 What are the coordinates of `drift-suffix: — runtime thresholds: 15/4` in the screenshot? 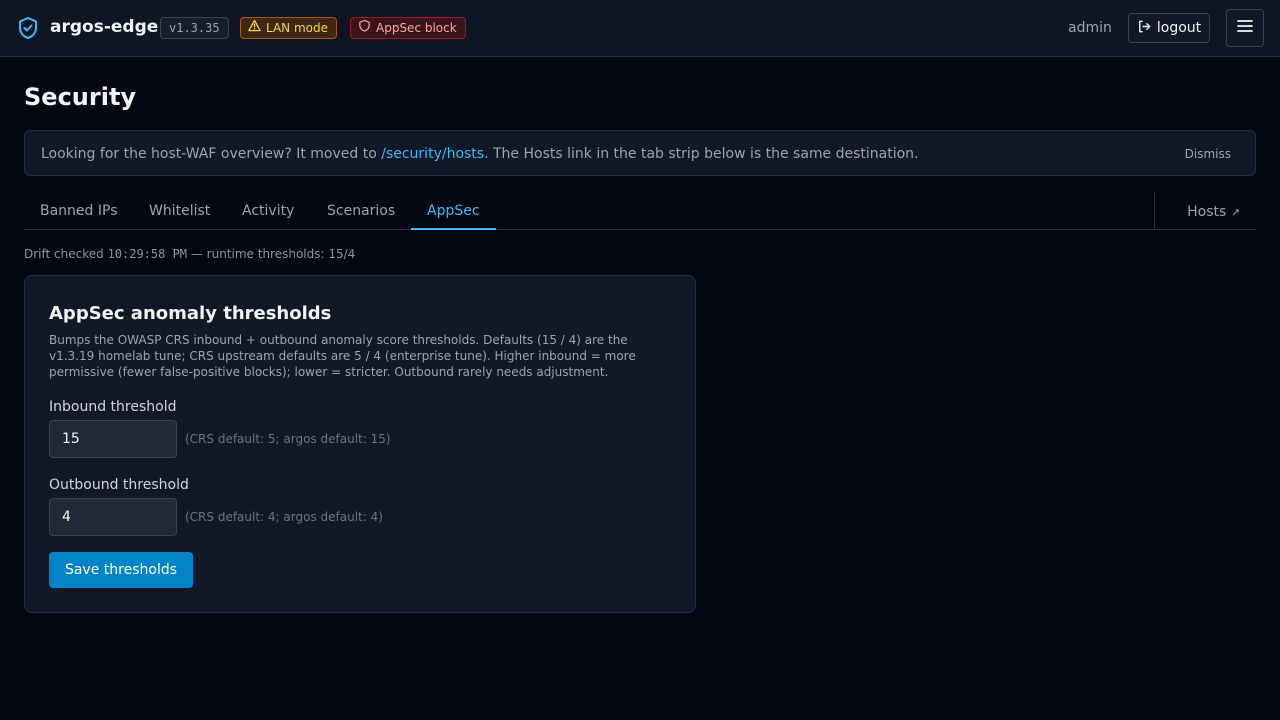 It's located at (271, 254).